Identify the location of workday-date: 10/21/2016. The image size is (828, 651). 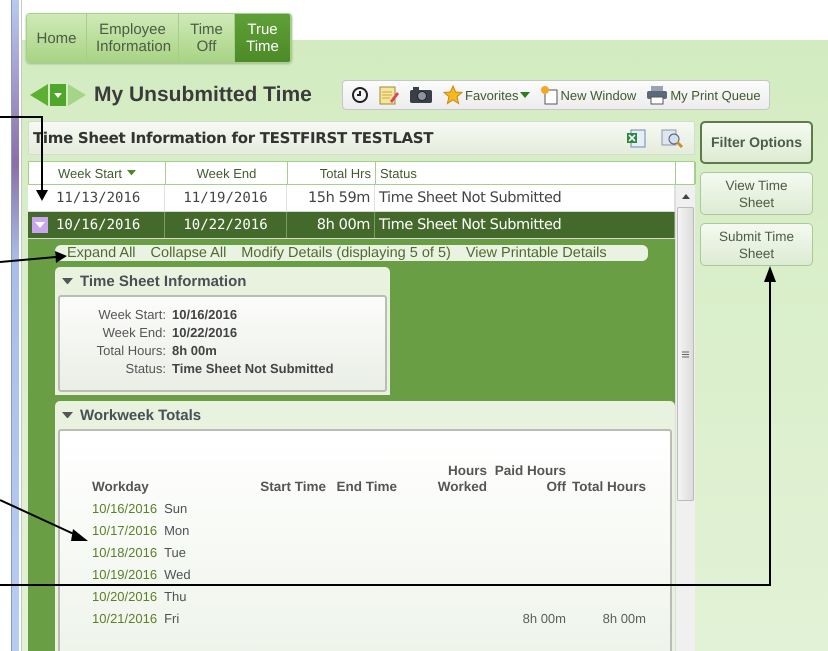
(125, 618).